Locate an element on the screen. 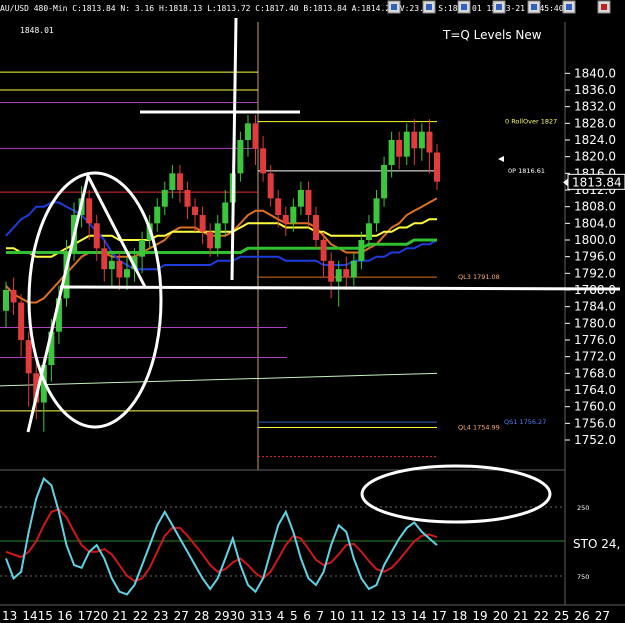  y-tick-label: 1800.0 is located at coordinates (595, 240).